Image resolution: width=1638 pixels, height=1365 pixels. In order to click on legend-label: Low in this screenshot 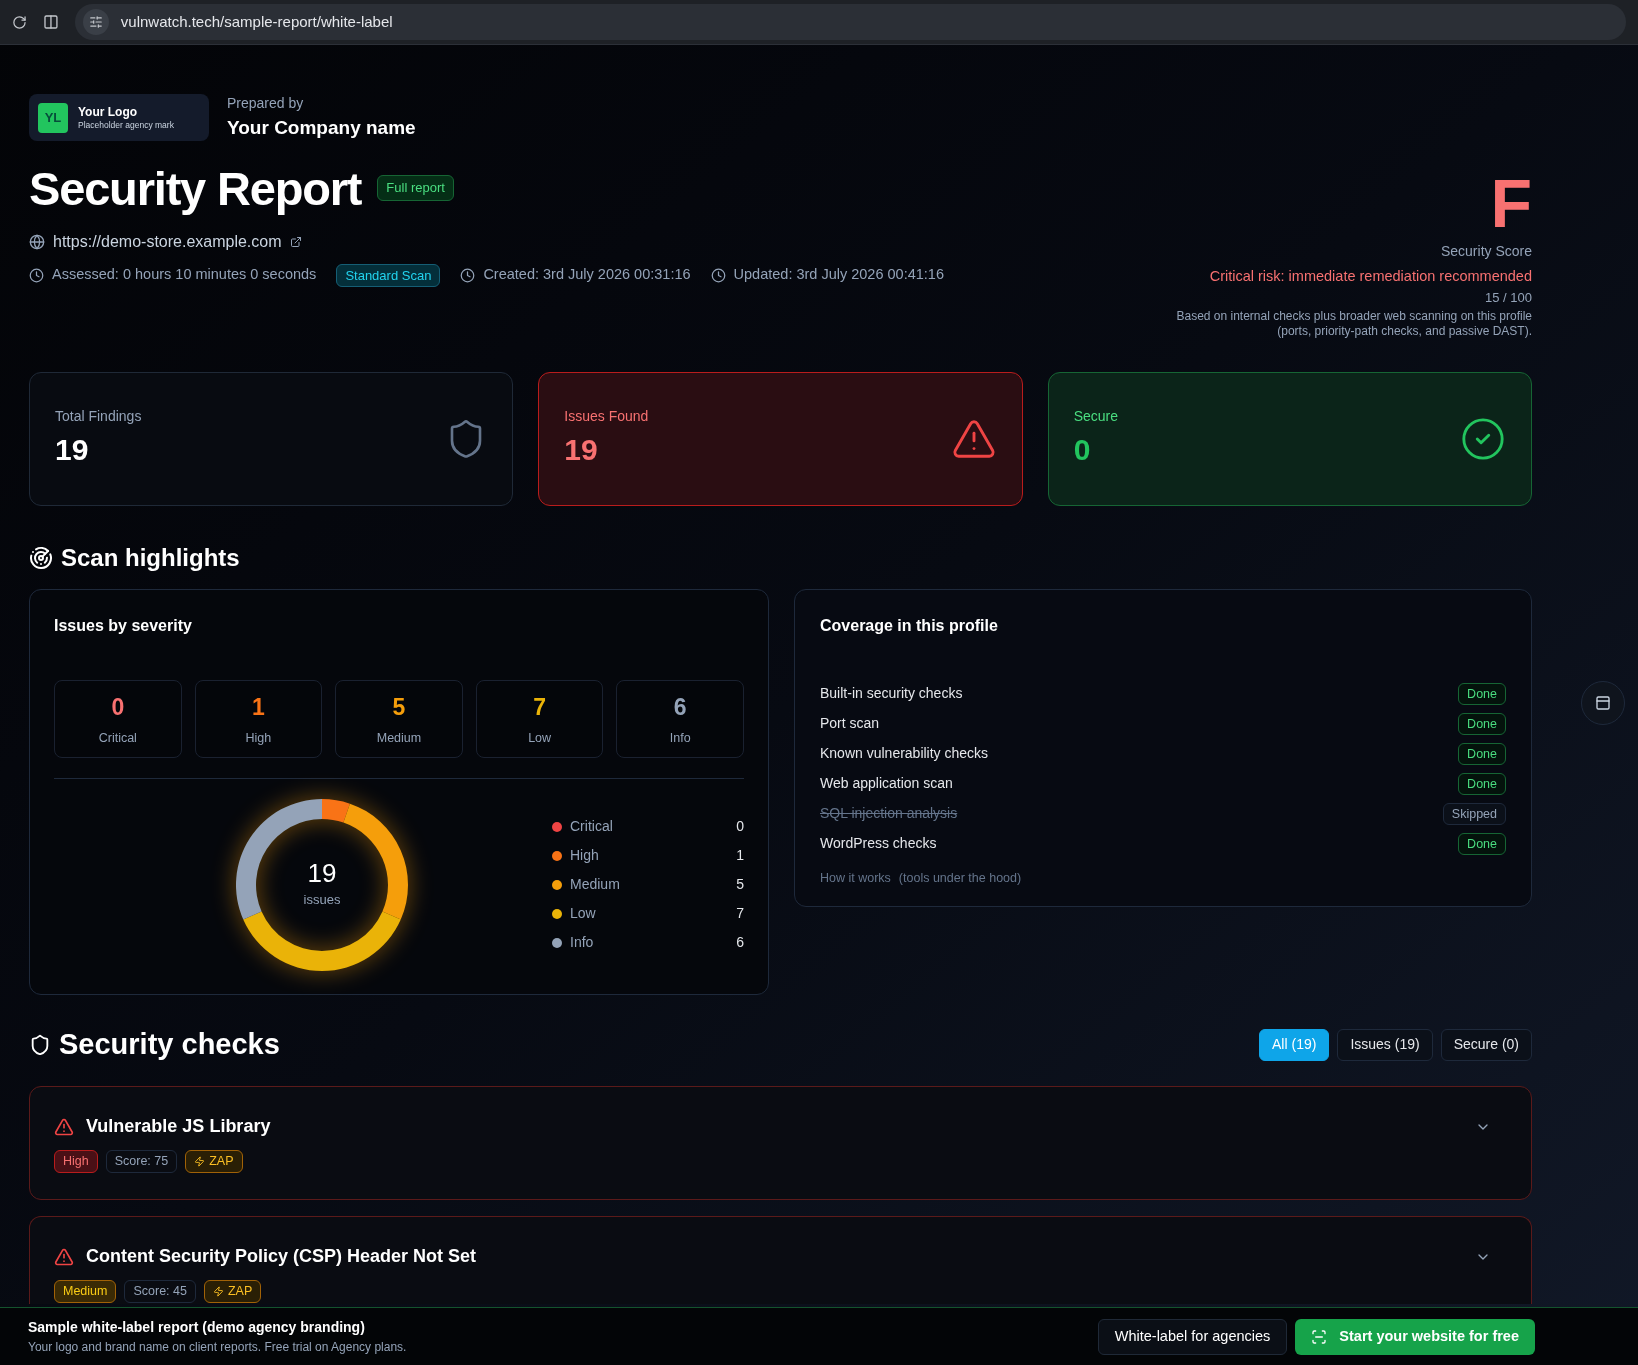, I will do `click(583, 914)`.